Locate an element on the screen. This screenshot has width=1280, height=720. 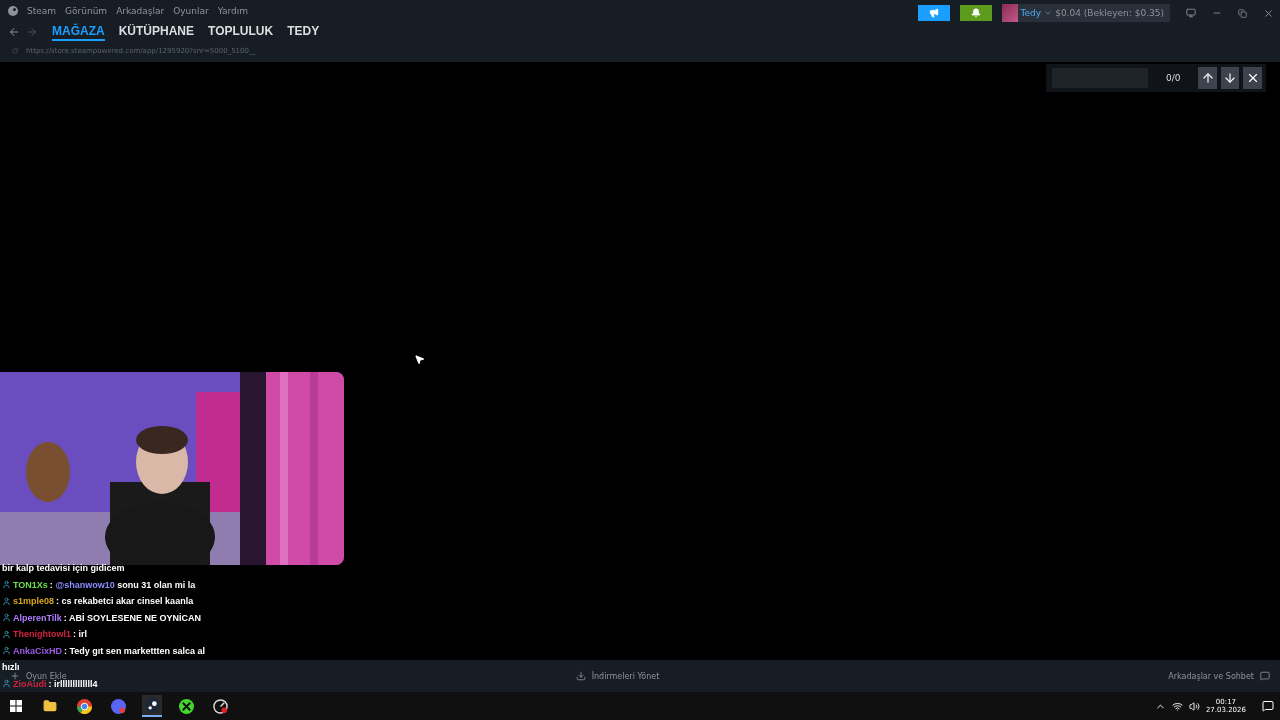
chat-message: : Tedy gıt sen markettten salca al is located at coordinates (134, 650).